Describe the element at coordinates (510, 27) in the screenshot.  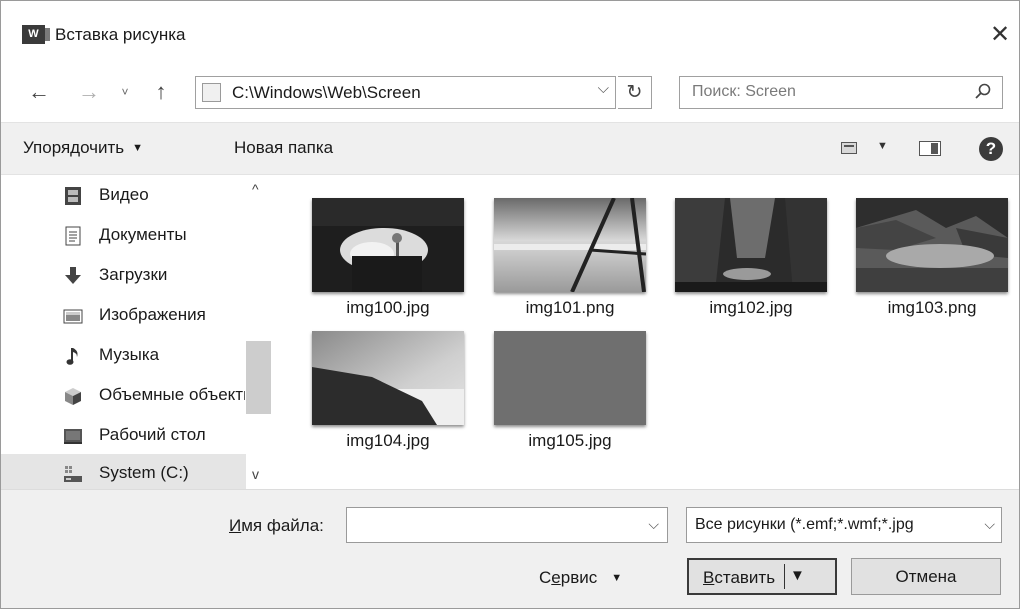
I see `title-bar: W Вставка рисунка ✕` at that location.